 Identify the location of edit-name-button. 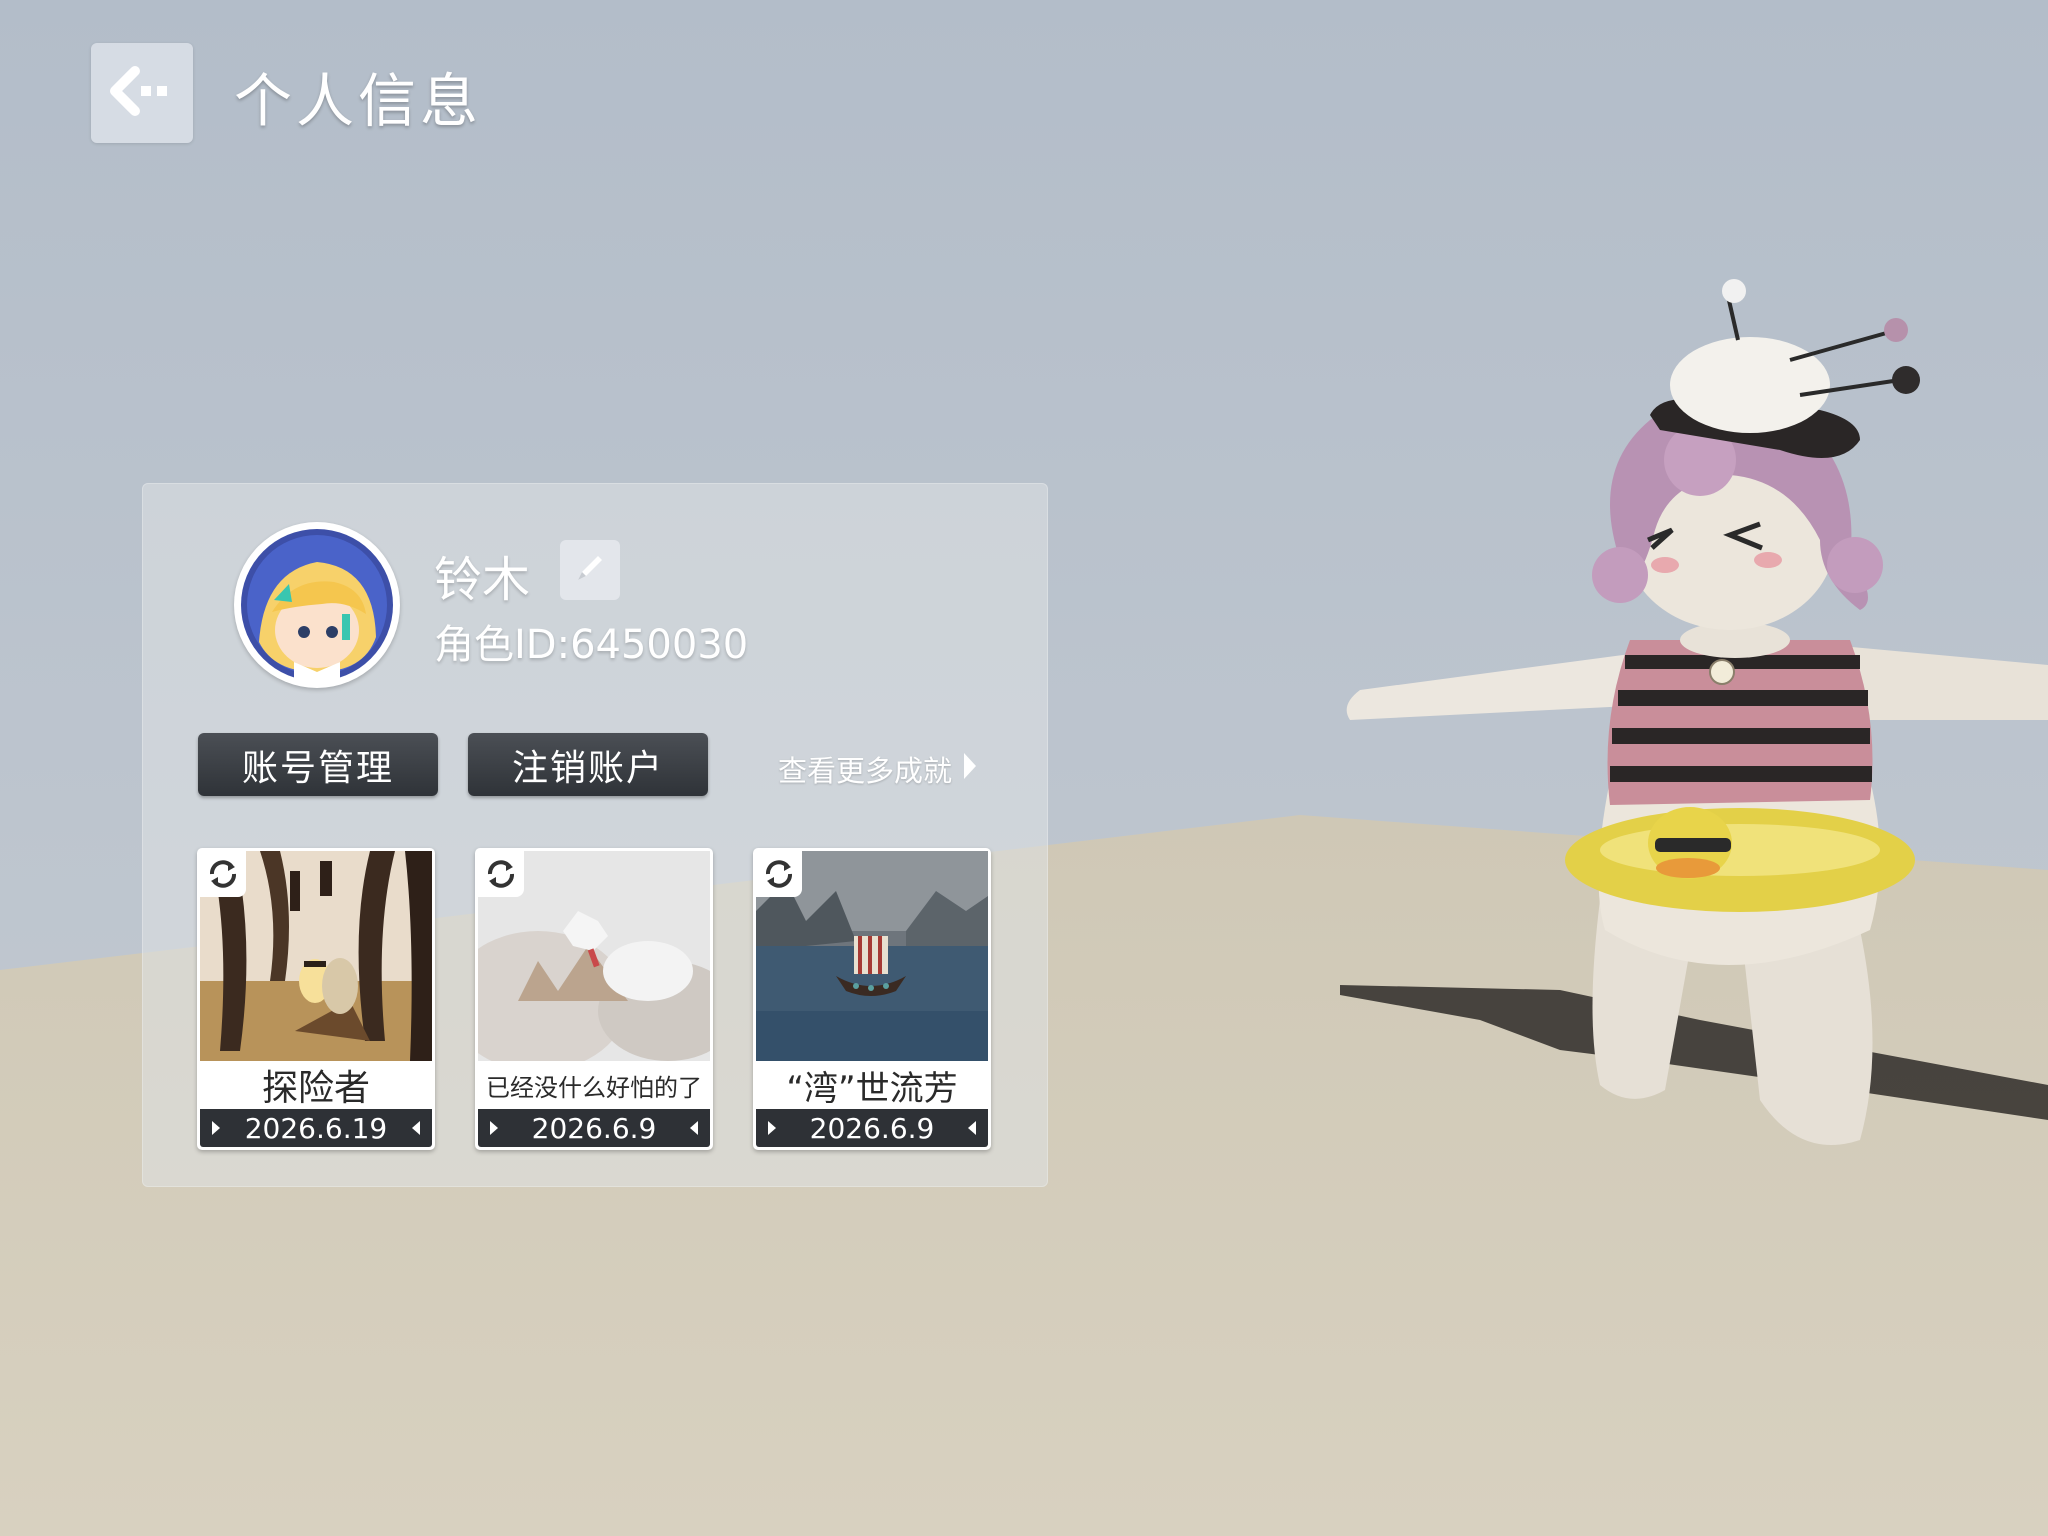
(590, 570).